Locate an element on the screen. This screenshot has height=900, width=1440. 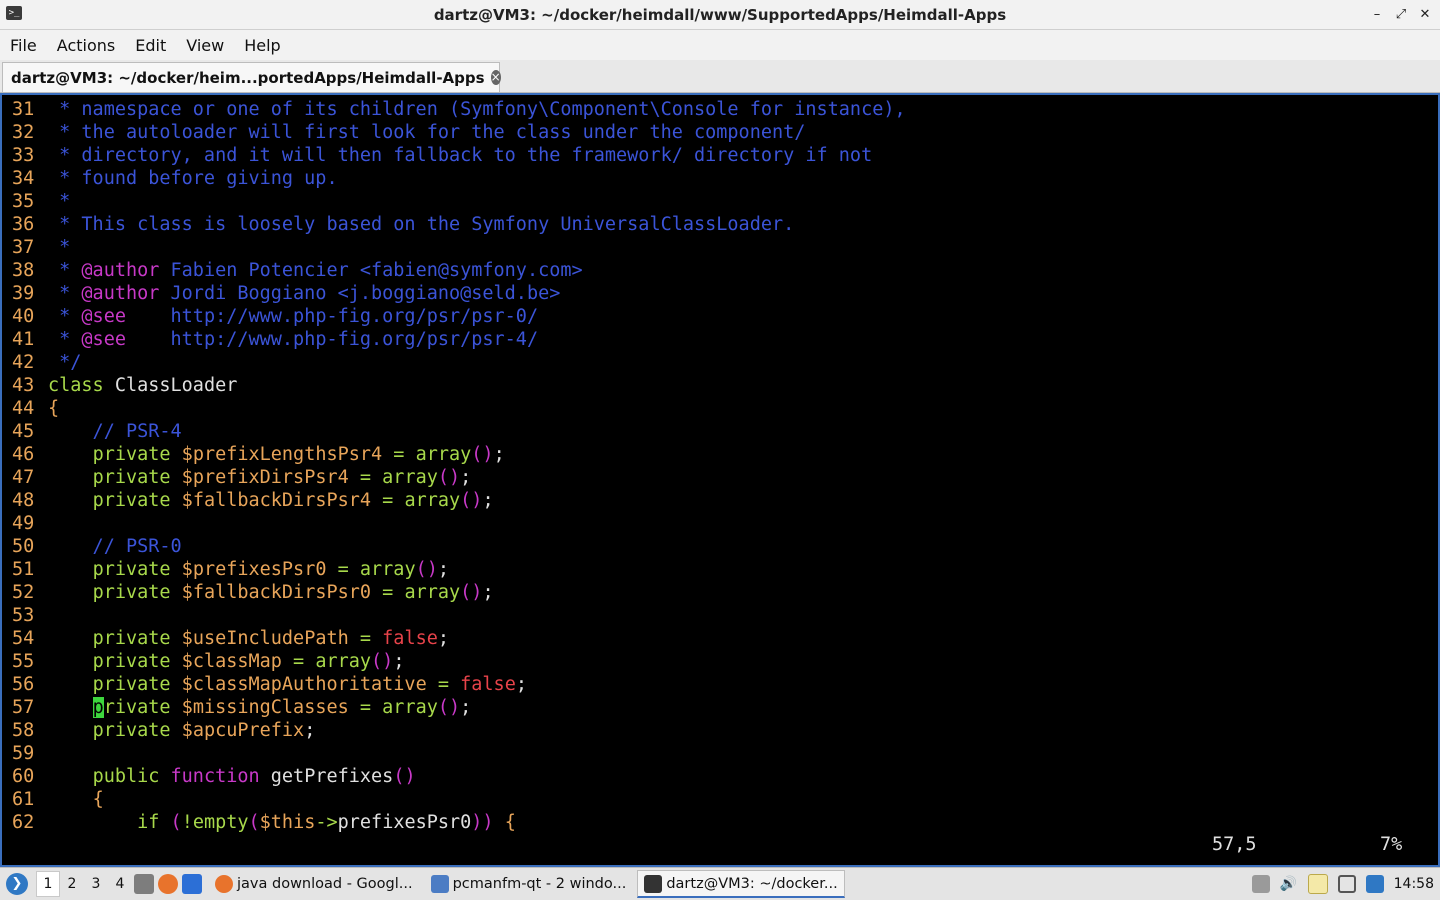
code-line: 54 private $useIncludePath = false; is located at coordinates (231, 638).